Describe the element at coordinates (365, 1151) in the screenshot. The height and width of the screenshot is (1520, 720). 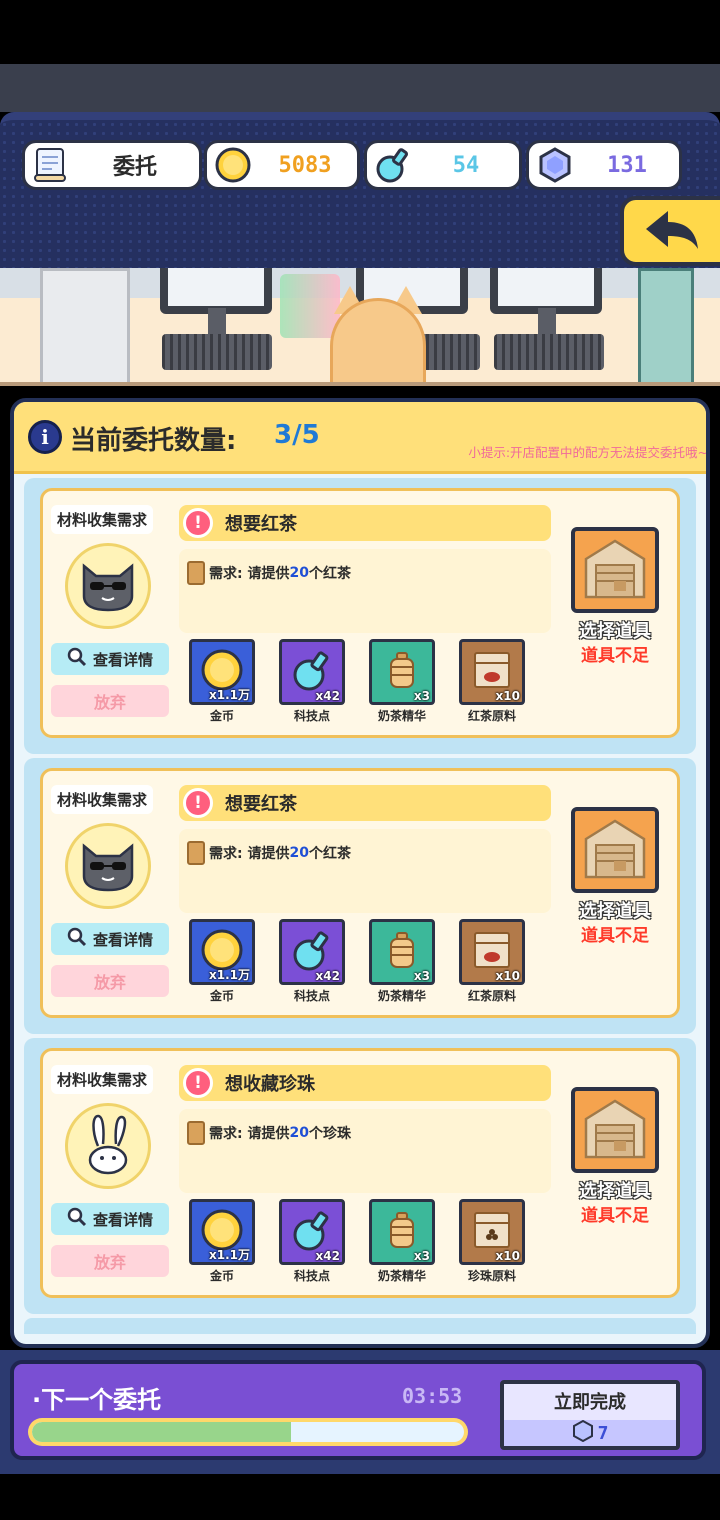
I see `requirement-box: 需求: 请提供 20 个珍珠` at that location.